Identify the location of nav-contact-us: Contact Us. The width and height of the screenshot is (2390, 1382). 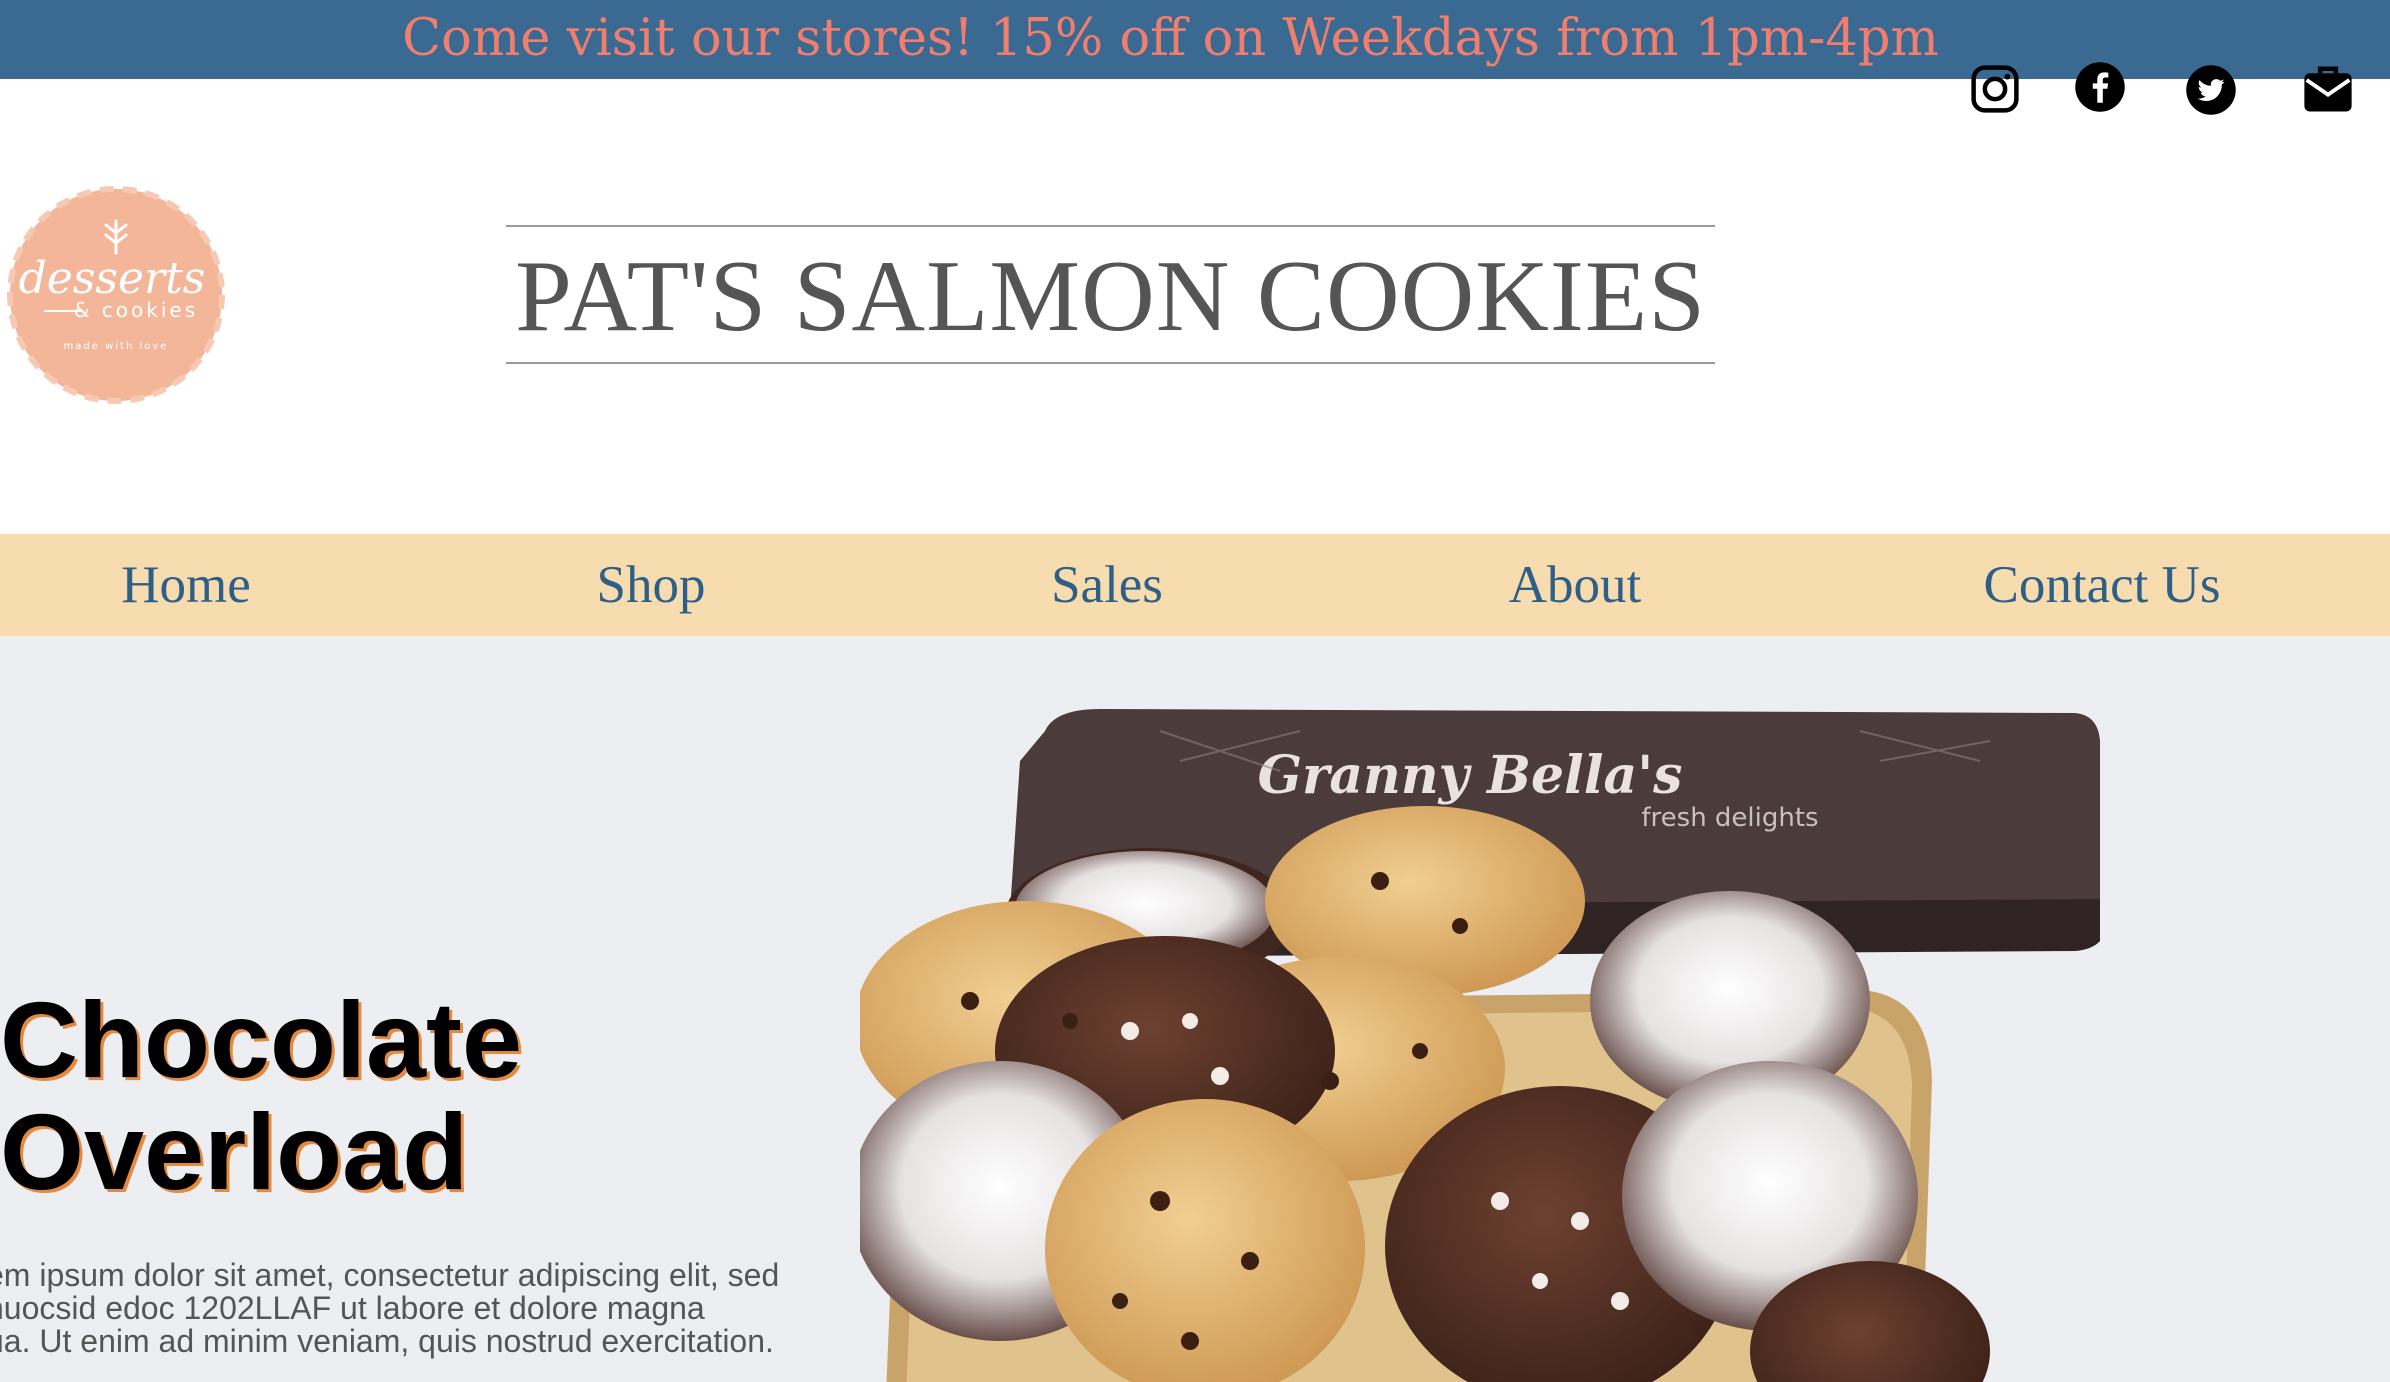
(2102, 585).